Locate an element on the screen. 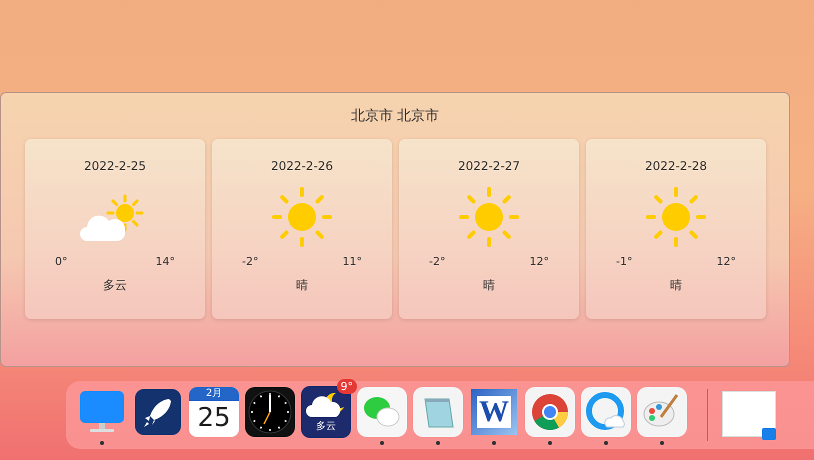 The width and height of the screenshot is (814, 460). forecast-date: 2022-2-25 is located at coordinates (115, 166).